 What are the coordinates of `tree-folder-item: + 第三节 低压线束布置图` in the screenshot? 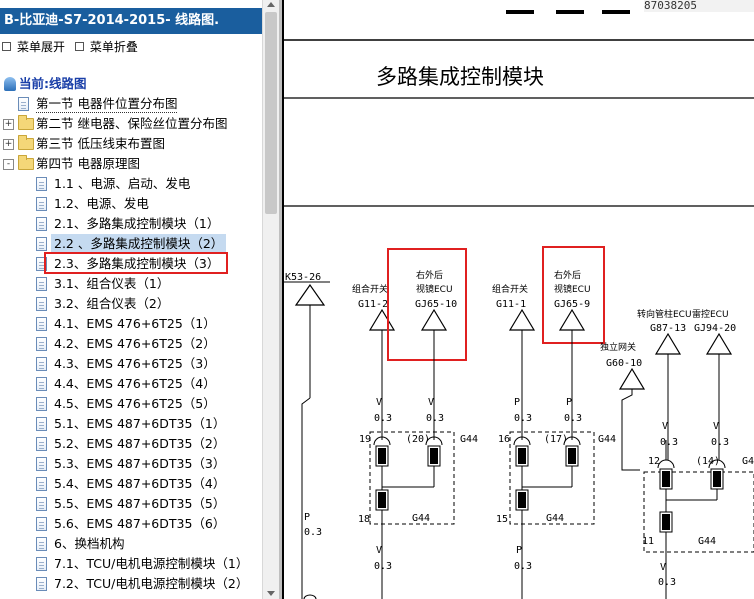 It's located at (131, 144).